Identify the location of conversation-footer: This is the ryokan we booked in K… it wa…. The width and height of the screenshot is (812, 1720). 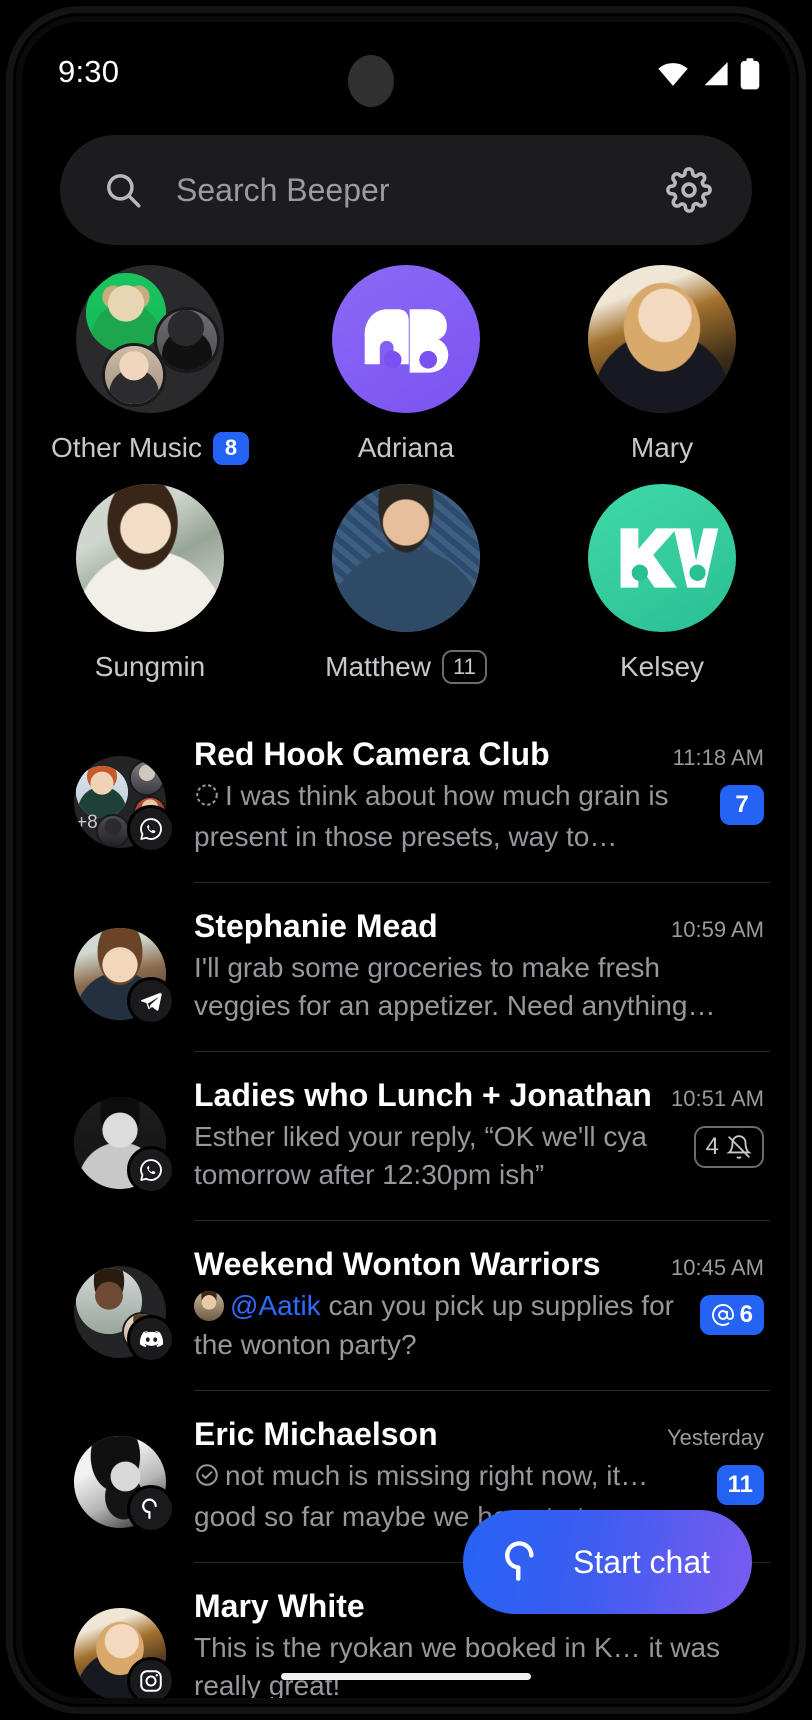
(479, 1663).